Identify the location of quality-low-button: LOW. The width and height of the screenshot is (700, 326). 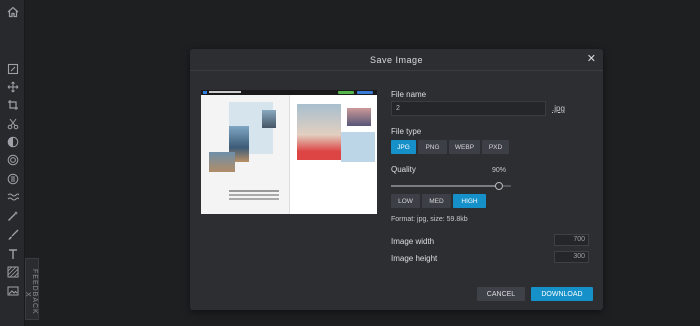
(405, 201).